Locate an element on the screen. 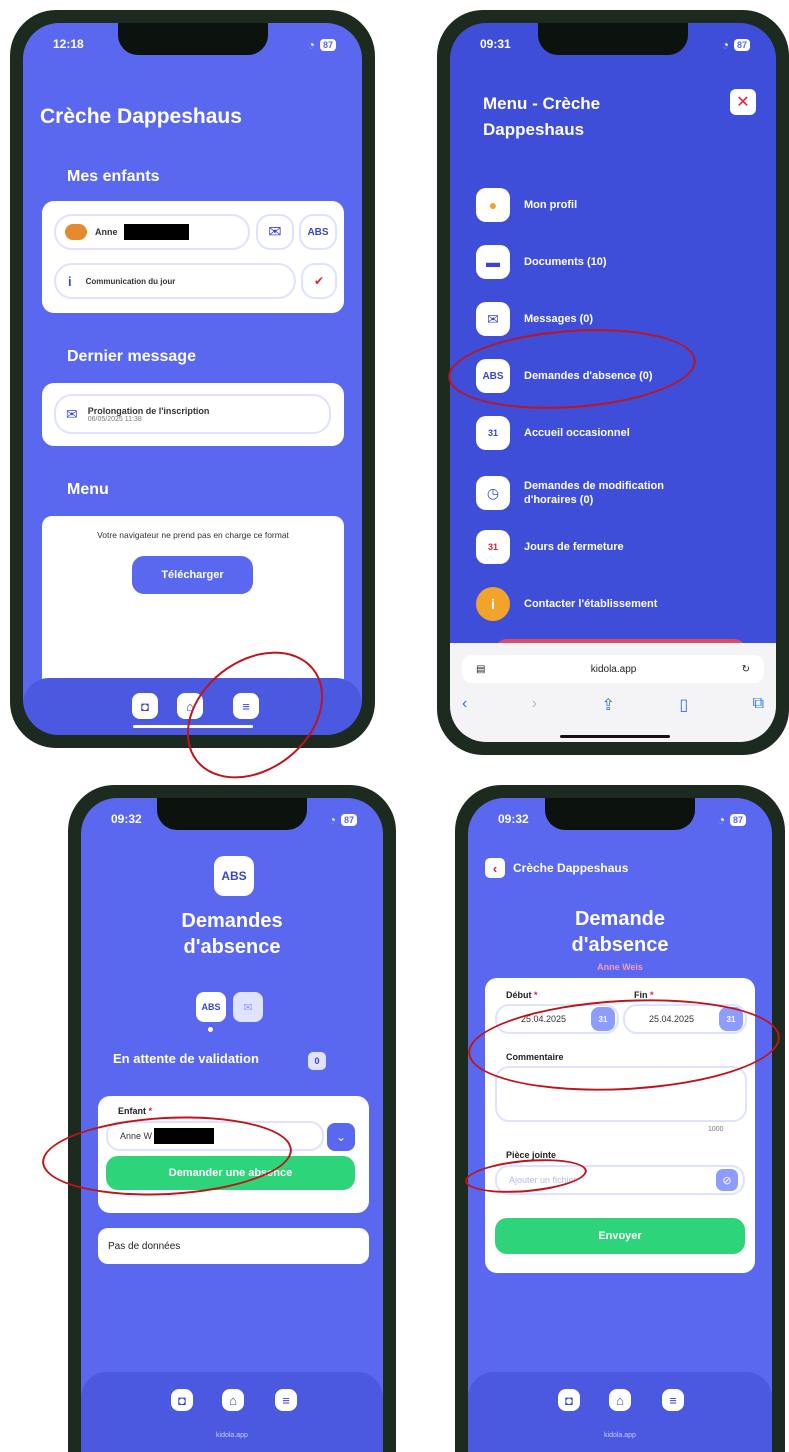  child-name: Anne is located at coordinates (106, 232).